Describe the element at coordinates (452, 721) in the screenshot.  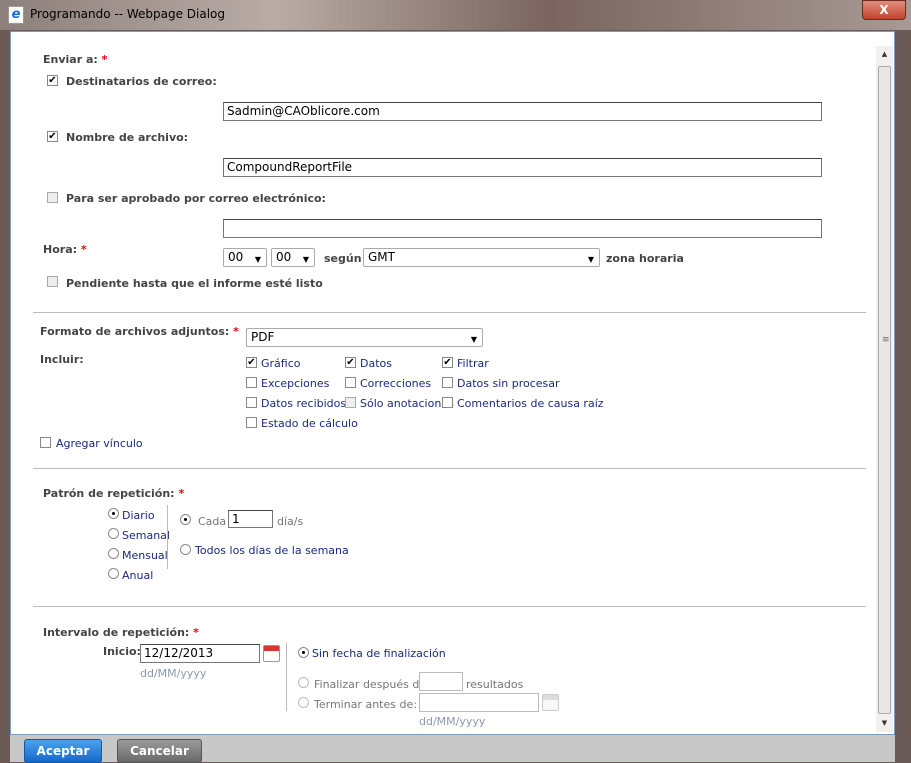
I see `end-date-format: dd/MM/yyyy` at that location.